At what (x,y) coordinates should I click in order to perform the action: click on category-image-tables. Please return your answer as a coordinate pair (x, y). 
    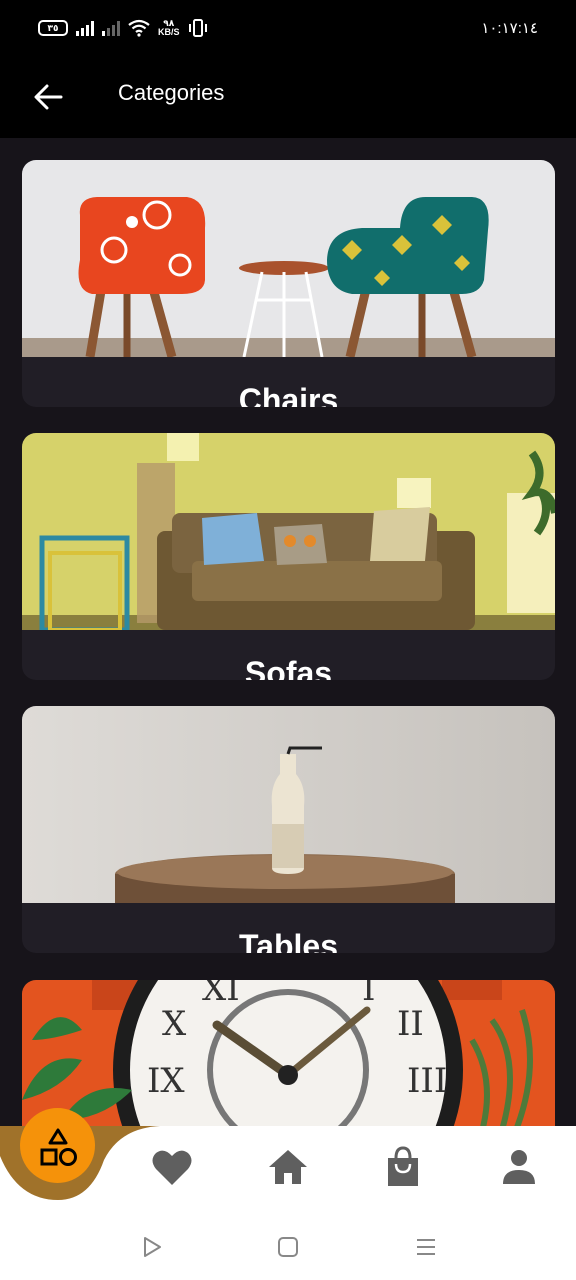
    Looking at the image, I should click on (288, 804).